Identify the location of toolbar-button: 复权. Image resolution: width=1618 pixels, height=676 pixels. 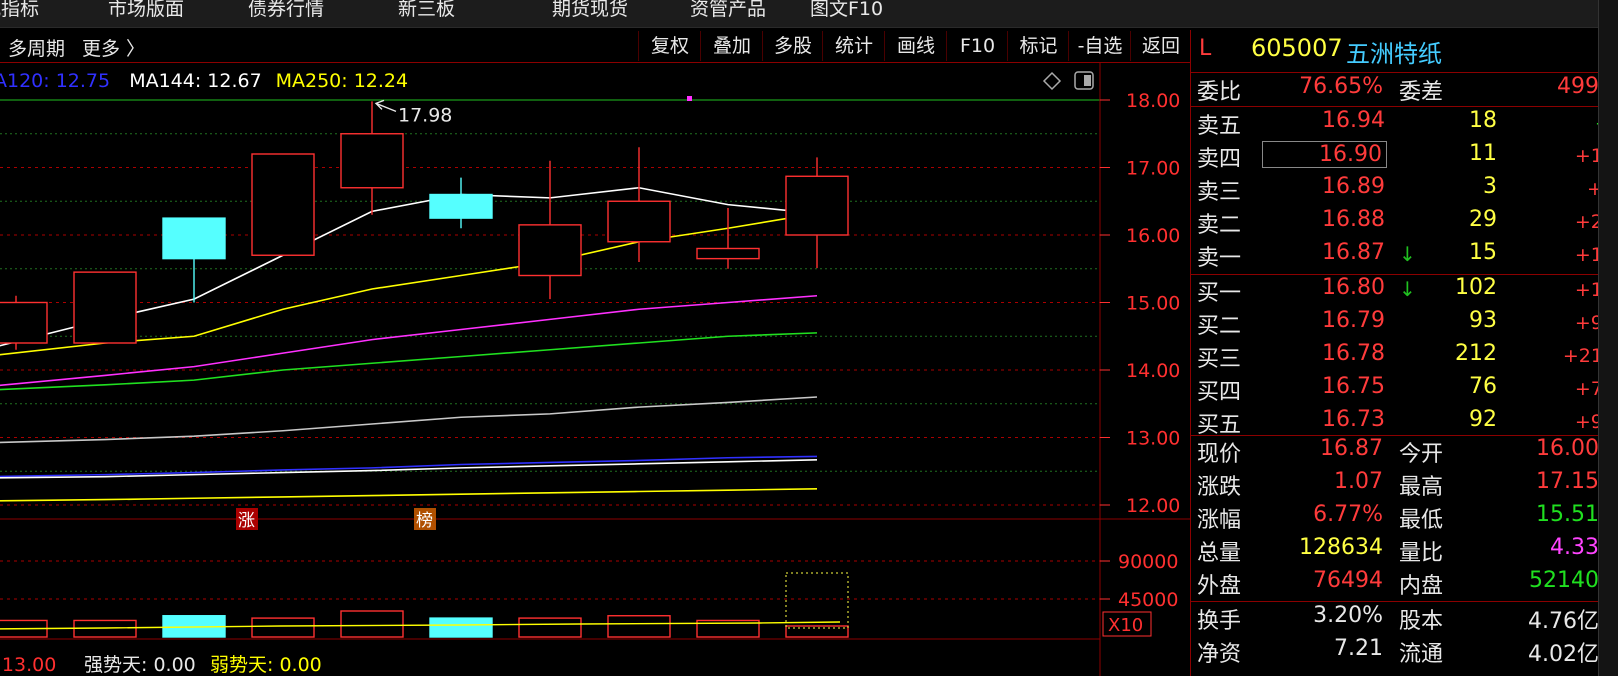
(669, 46).